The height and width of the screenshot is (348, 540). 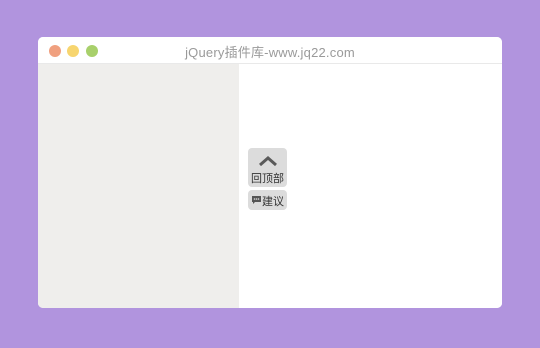 I want to click on window-title: jQuery插件库-www.jq22.com, so click(x=270, y=52).